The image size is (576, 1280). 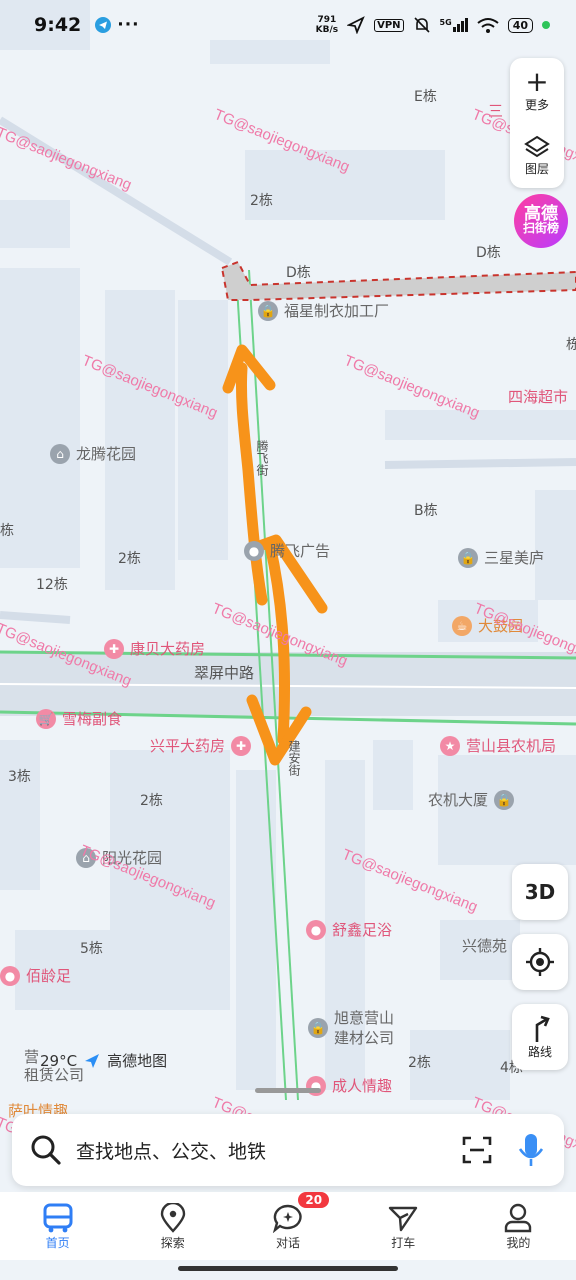 I want to click on tab-profile: 我的, so click(x=518, y=1226).